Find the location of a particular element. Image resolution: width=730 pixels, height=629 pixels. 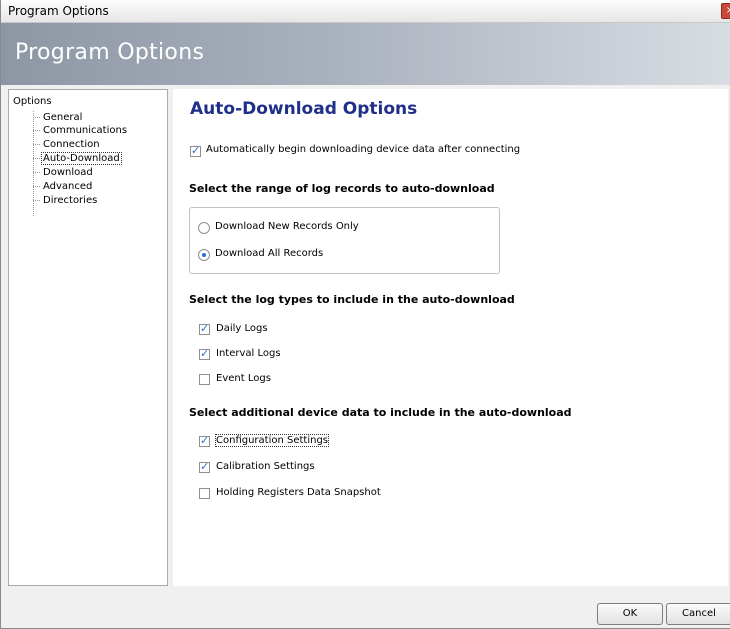

tree-item-connection: Connection is located at coordinates (67, 144).